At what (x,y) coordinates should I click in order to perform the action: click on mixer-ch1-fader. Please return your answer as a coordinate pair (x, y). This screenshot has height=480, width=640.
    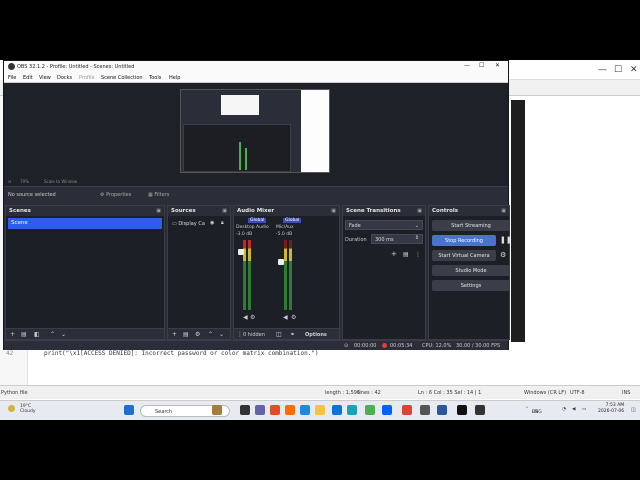
    Looking at the image, I should click on (241, 251).